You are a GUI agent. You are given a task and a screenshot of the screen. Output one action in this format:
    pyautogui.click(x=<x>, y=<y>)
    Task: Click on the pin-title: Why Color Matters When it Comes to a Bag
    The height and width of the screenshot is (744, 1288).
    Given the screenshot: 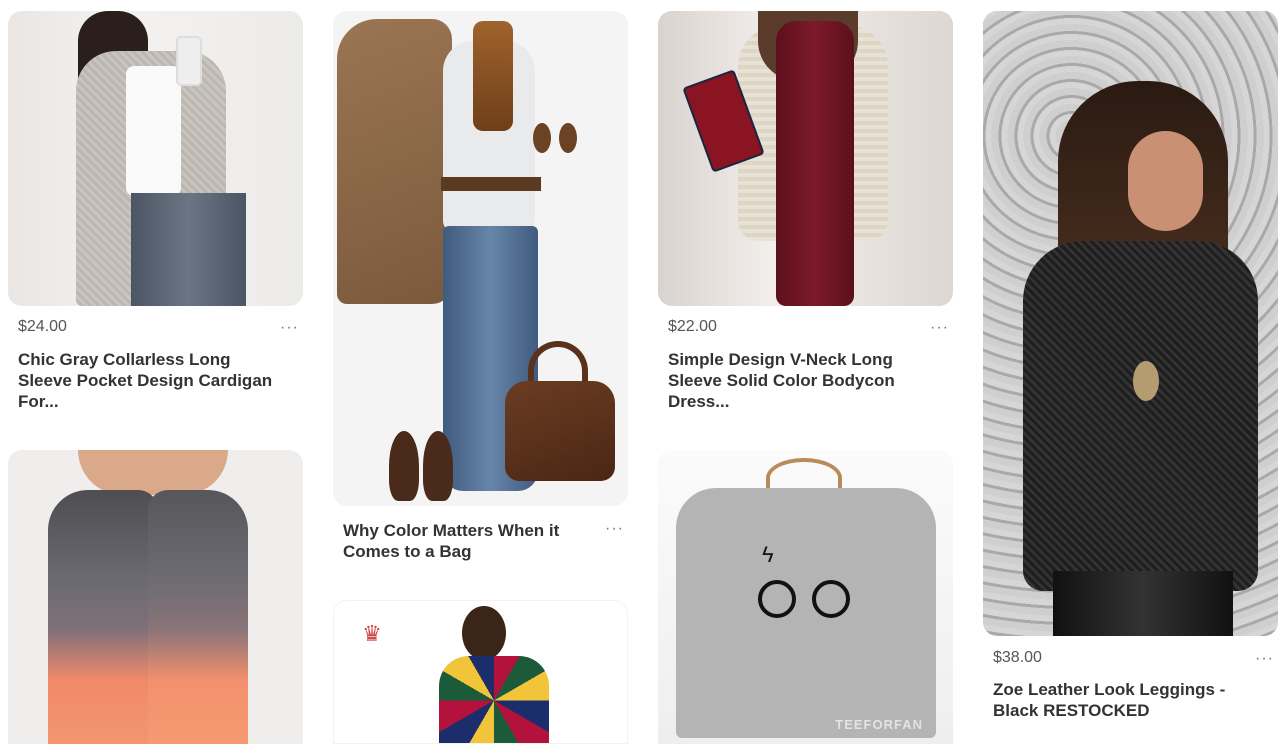 What is the action you would take?
    pyautogui.click(x=451, y=541)
    